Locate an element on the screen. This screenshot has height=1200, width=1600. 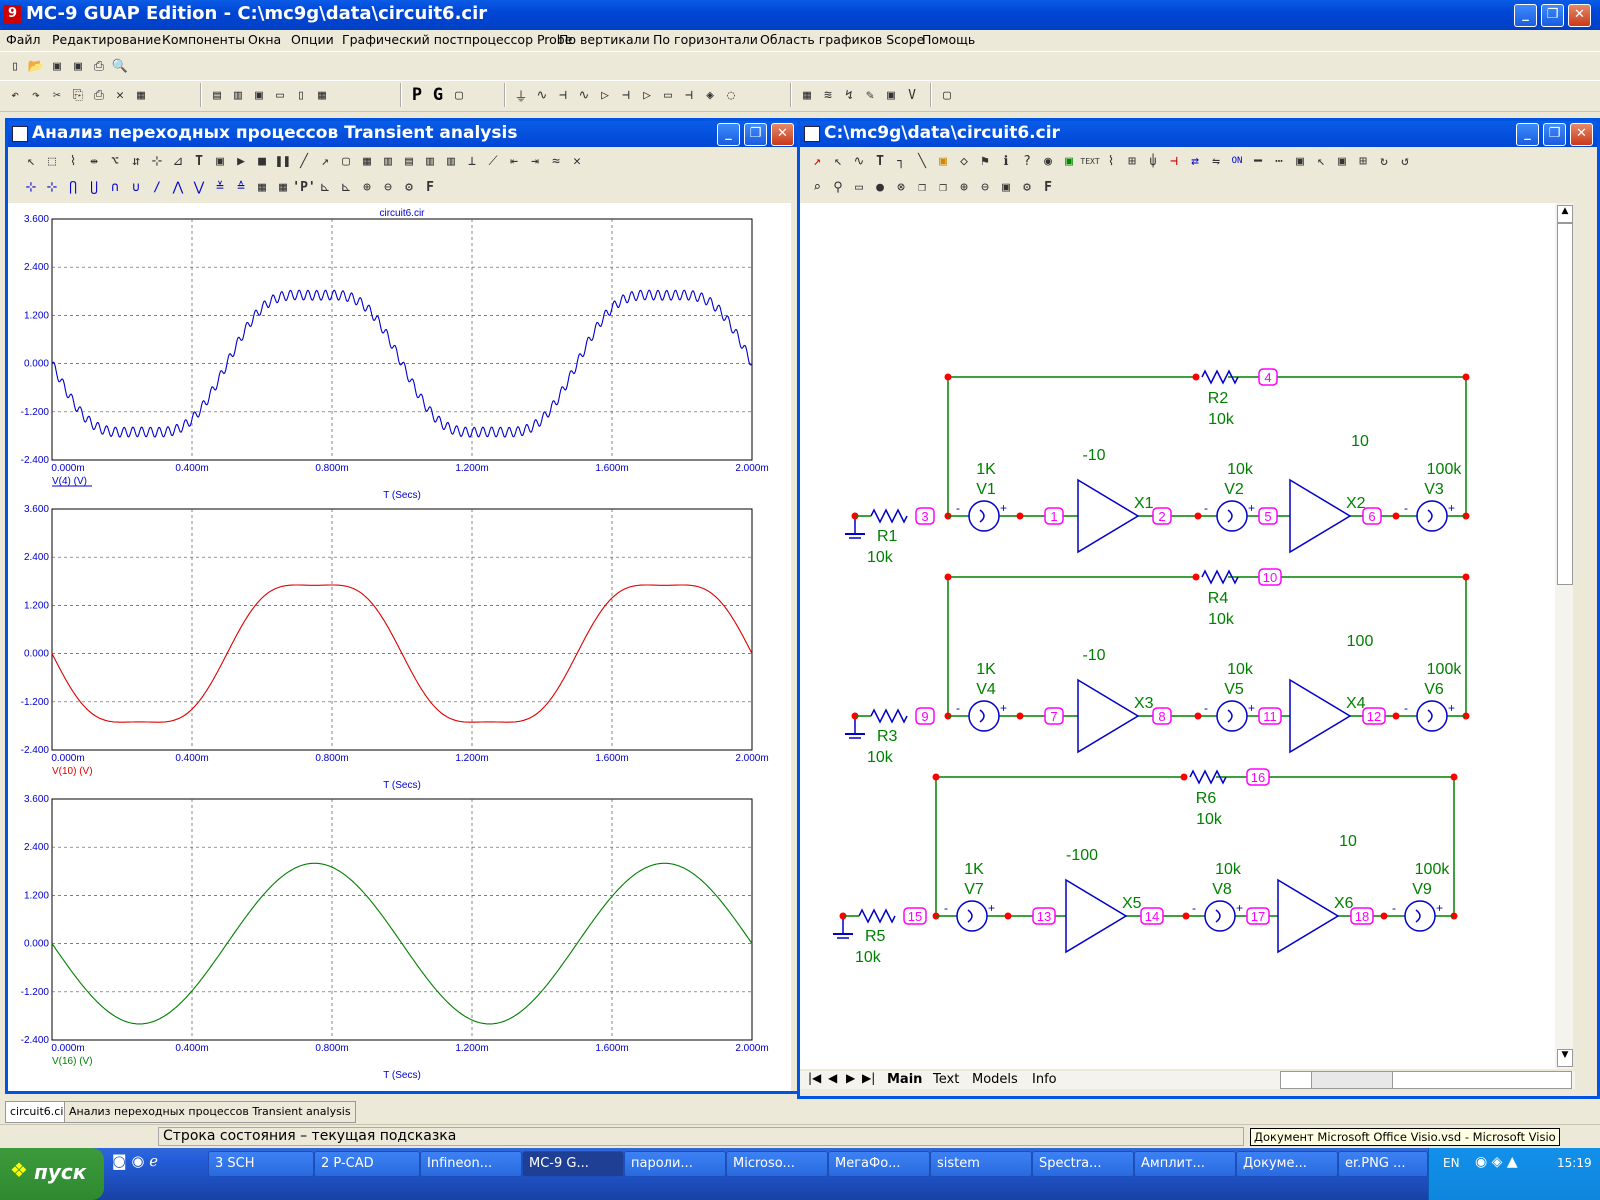
axis-icon-2: ⊾ is located at coordinates (346, 187).